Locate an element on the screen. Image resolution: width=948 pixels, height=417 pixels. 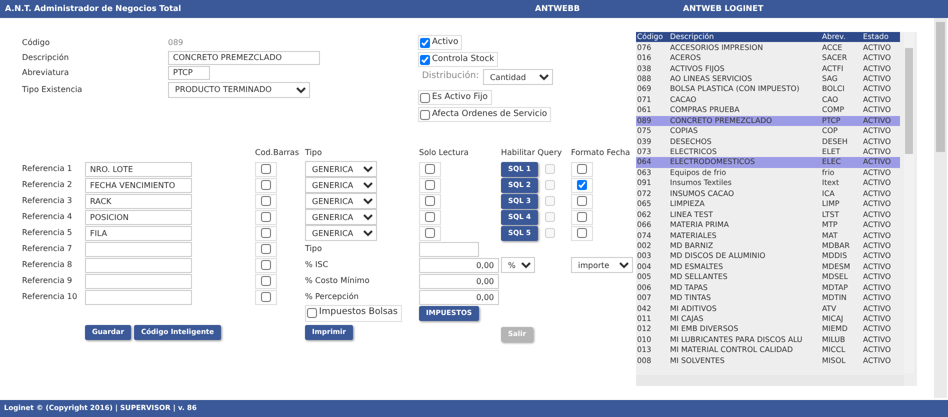
column-header: Cod.Barras is located at coordinates (277, 153).